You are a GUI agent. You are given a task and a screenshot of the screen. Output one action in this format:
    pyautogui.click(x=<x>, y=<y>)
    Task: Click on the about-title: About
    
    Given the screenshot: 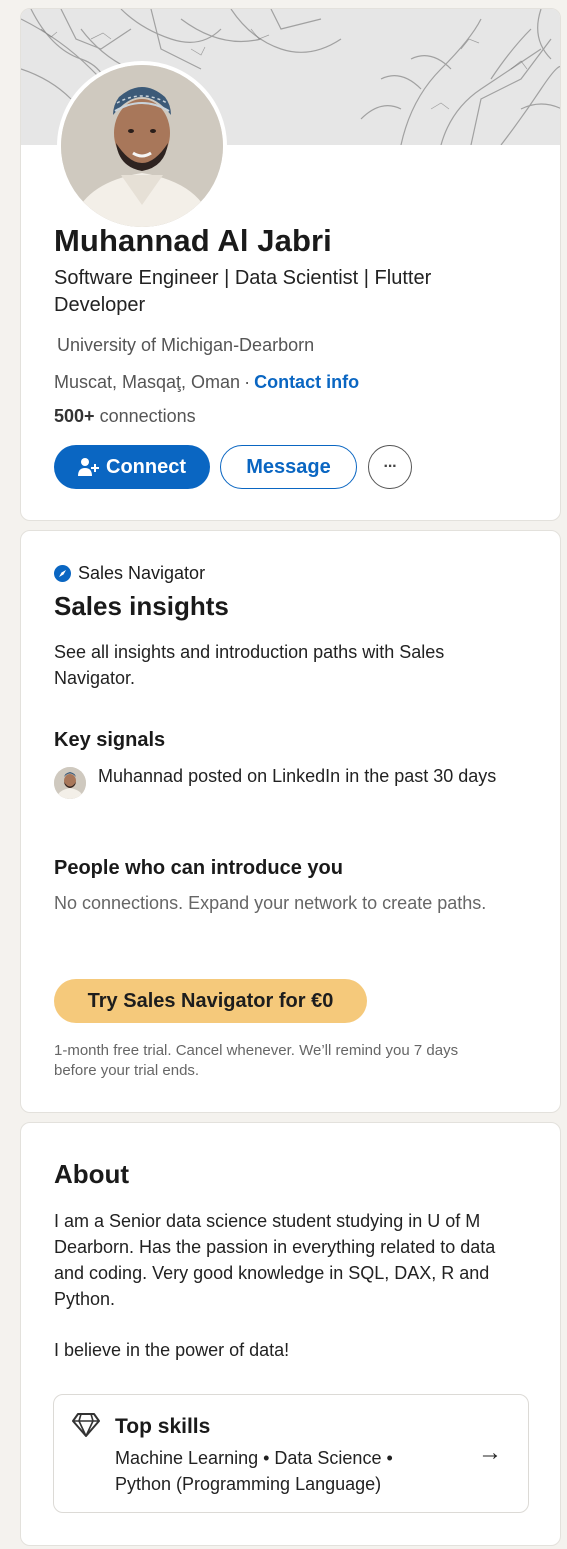 What is the action you would take?
    pyautogui.click(x=92, y=1174)
    